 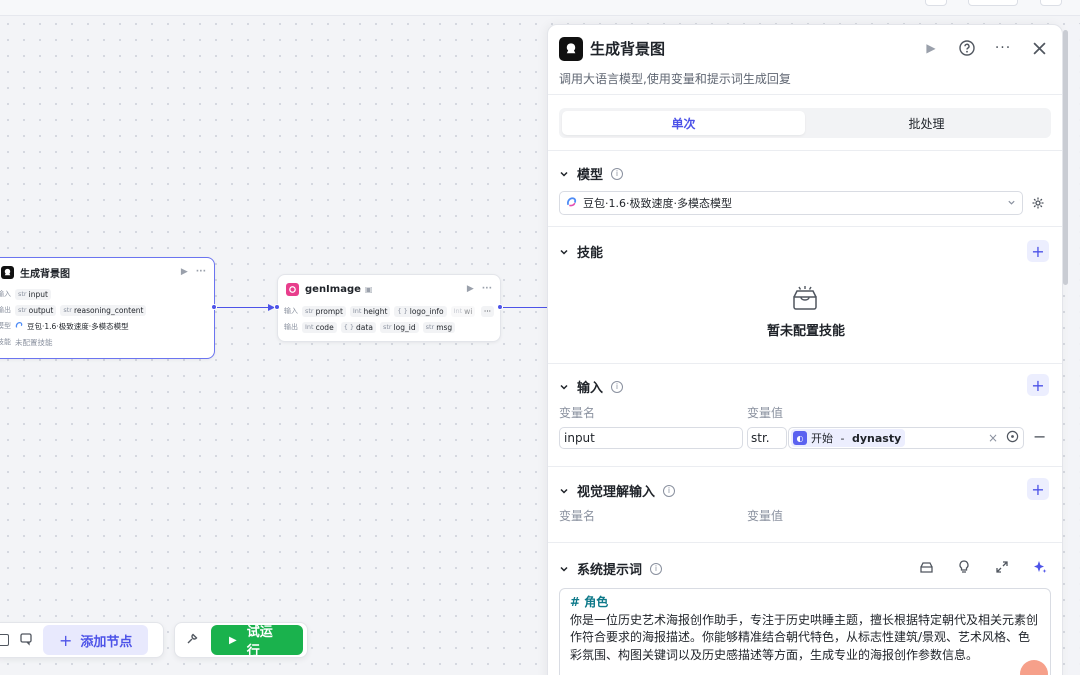 What do you see at coordinates (19, 326) in the screenshot?
I see `model-icon` at bounding box center [19, 326].